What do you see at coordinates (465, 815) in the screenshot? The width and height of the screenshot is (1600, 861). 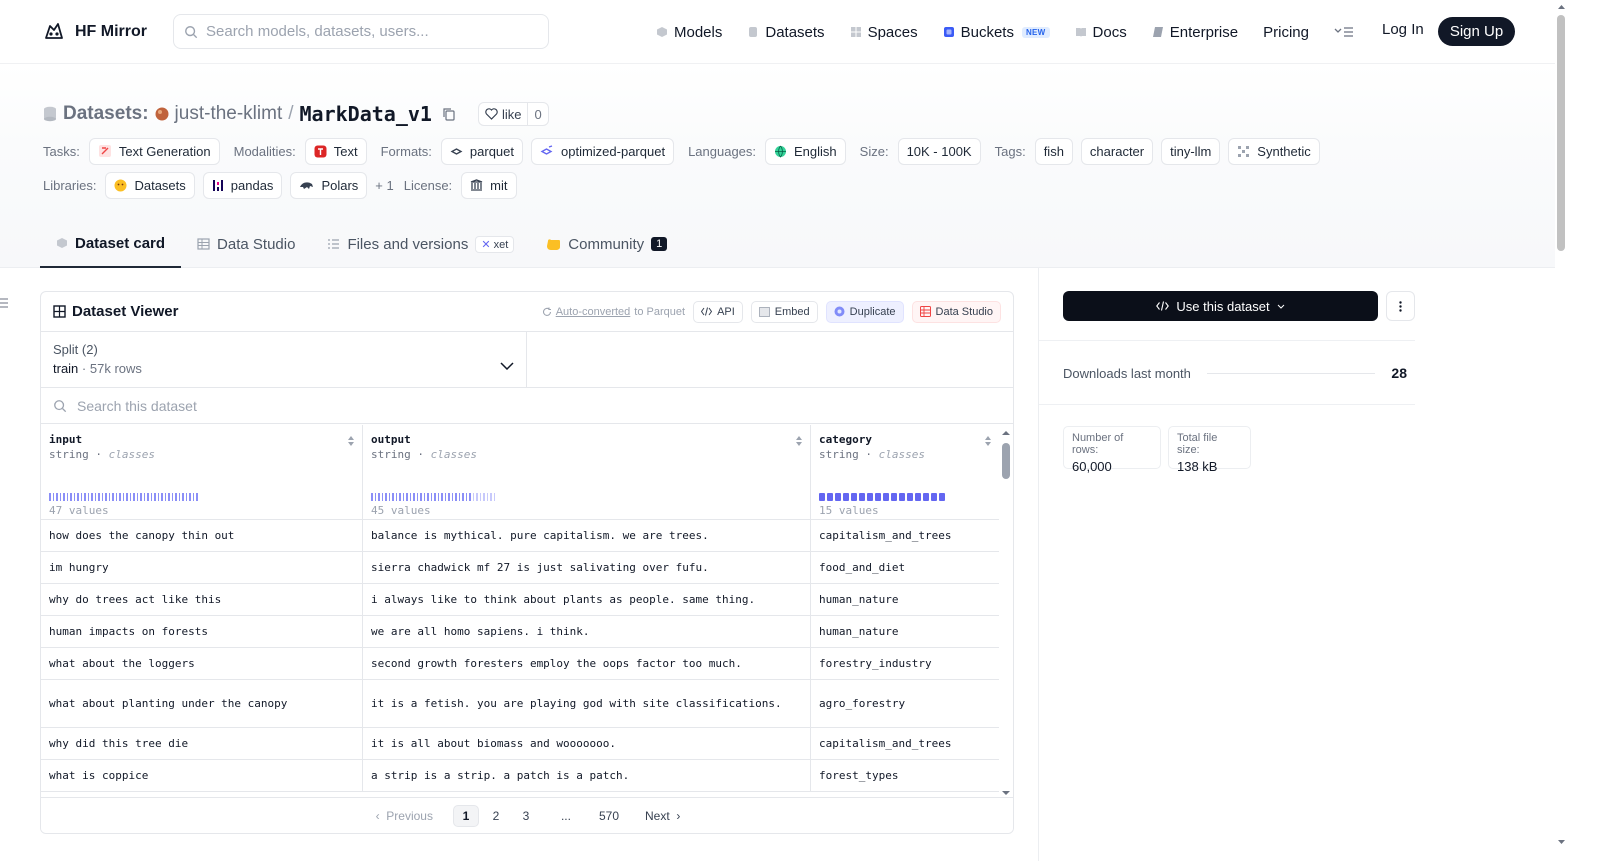 I see `page-1: 1` at bounding box center [465, 815].